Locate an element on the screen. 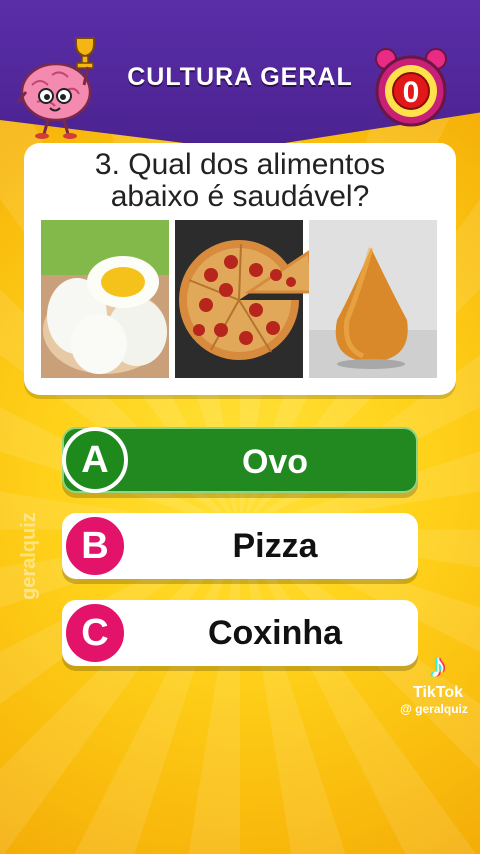  pepperoni-pizza-image is located at coordinates (245, 299).